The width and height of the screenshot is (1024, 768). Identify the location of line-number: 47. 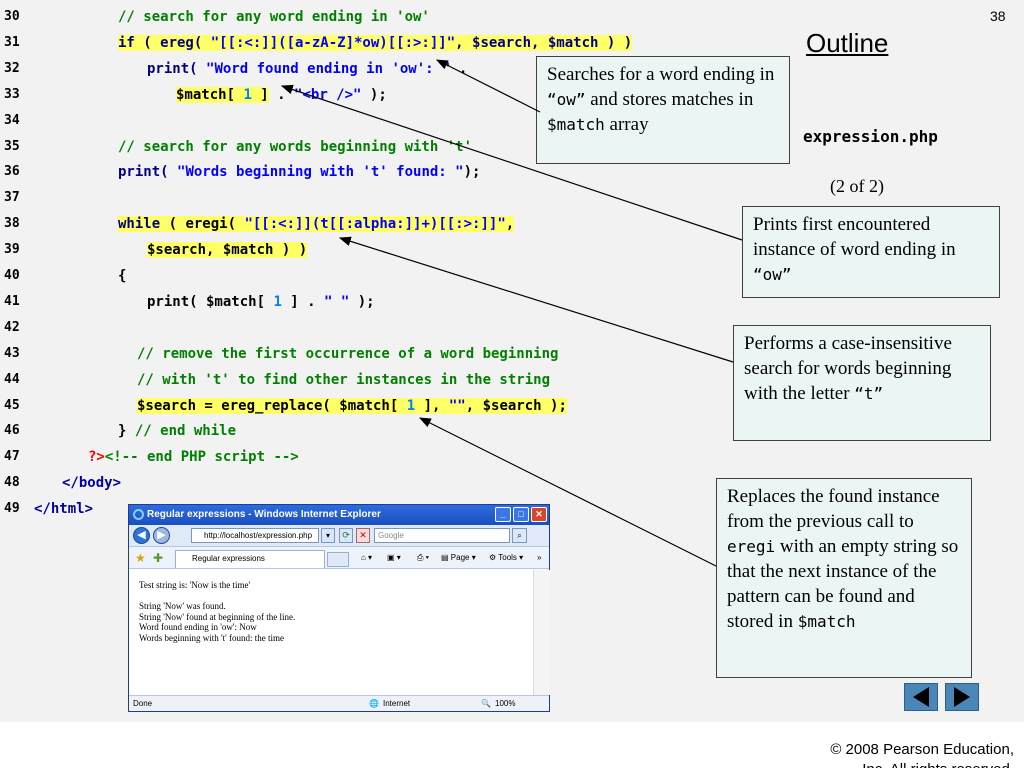
(12, 457).